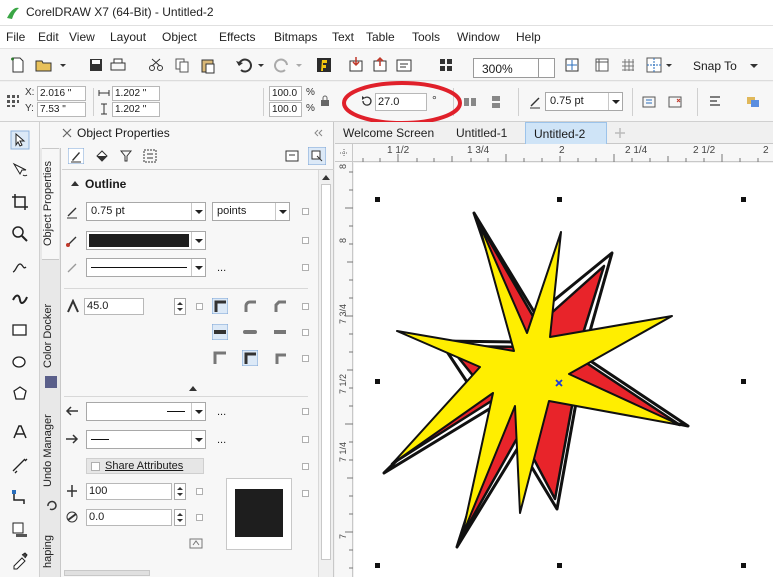 The width and height of the screenshot is (773, 577). I want to click on outline-width-select: 0.75 pt, so click(584, 101).